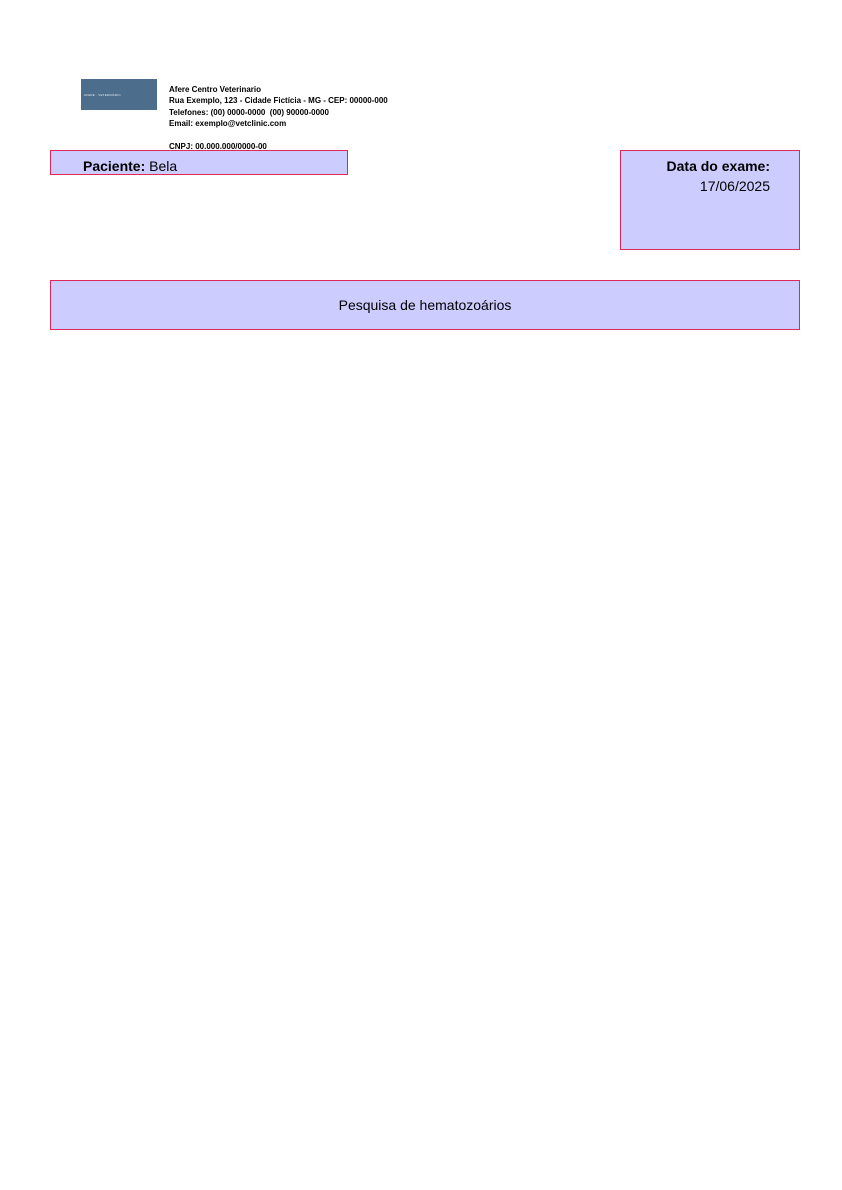 The width and height of the screenshot is (842, 1190). What do you see at coordinates (710, 200) in the screenshot?
I see `exam-date-box: Data do exame: 17/06/2025` at bounding box center [710, 200].